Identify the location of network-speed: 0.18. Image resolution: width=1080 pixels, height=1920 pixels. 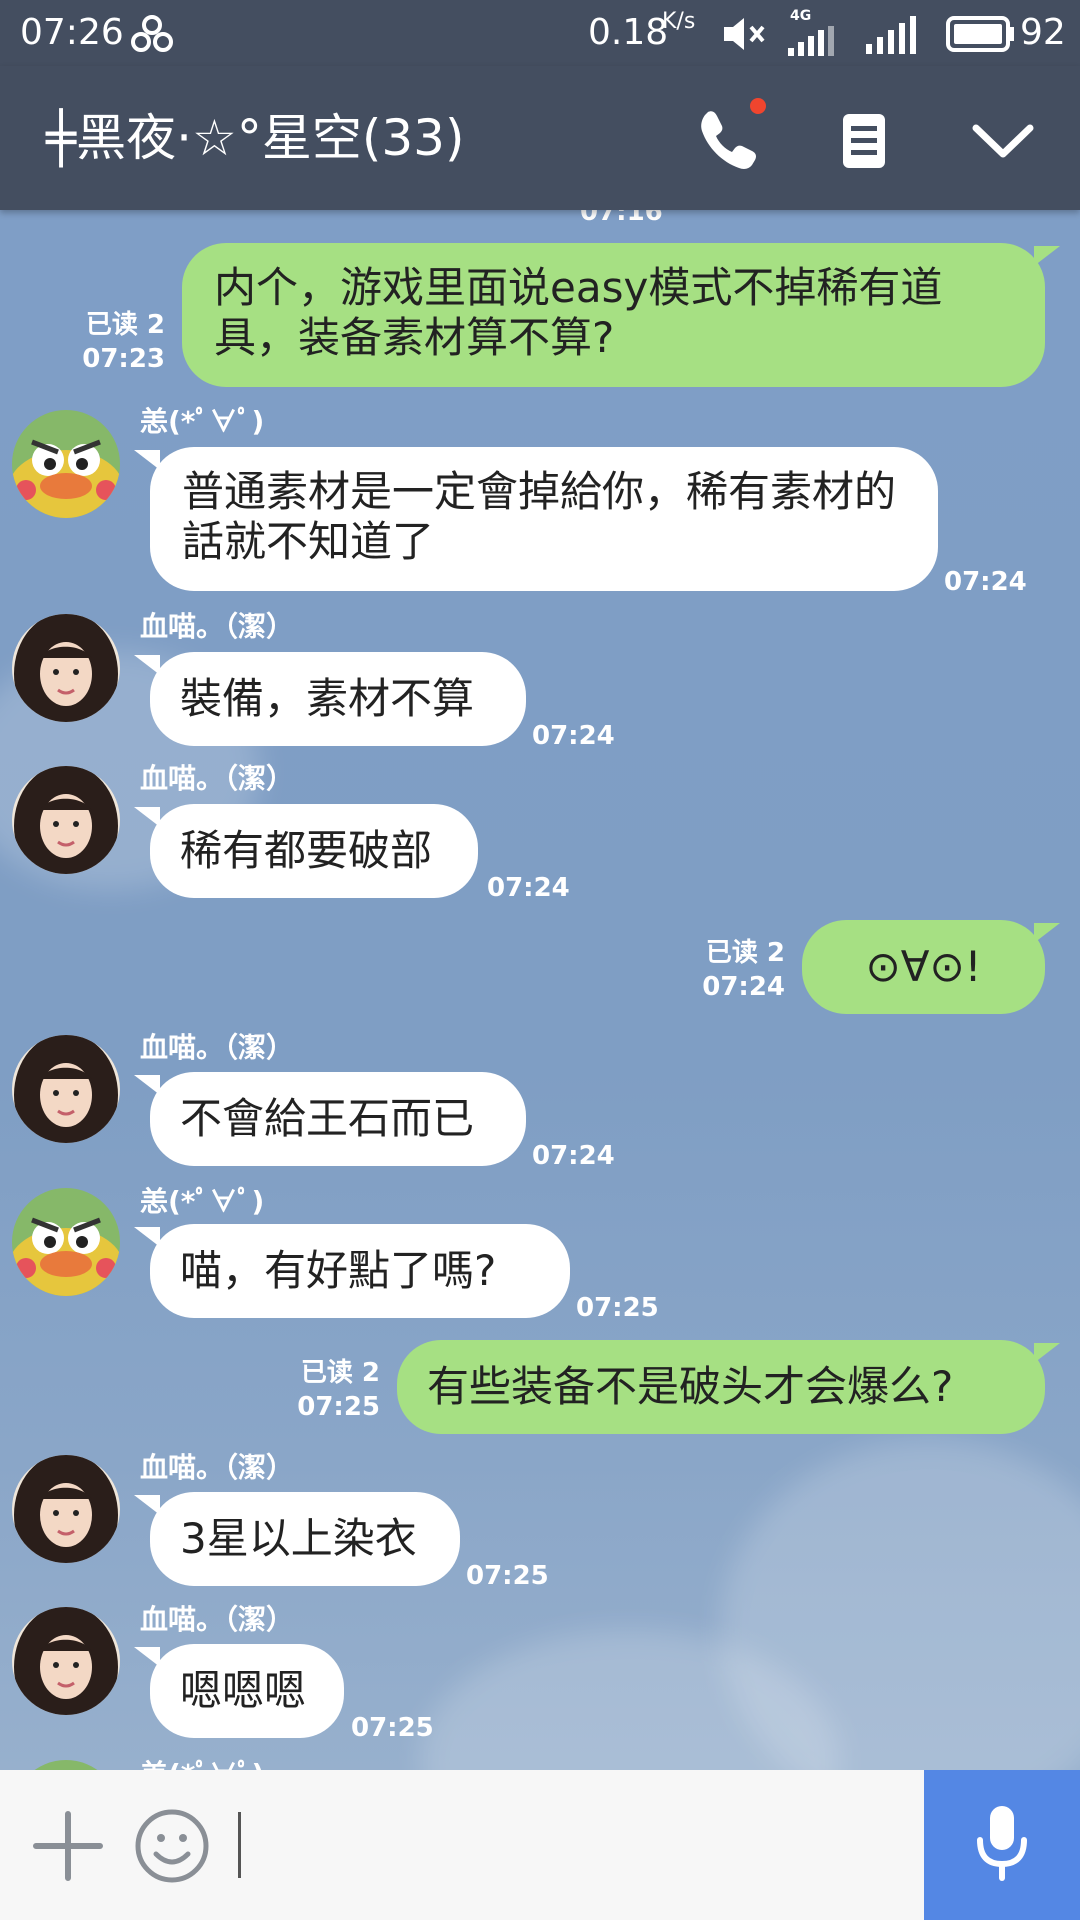
(628, 32).